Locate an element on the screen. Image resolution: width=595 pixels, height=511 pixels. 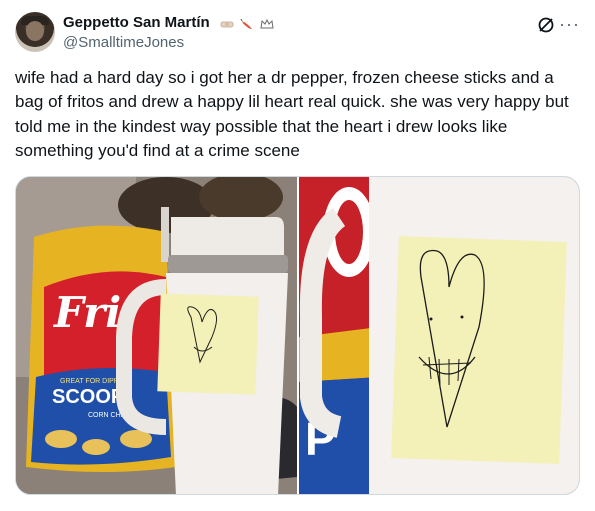
crown-icon is located at coordinates (267, 23).